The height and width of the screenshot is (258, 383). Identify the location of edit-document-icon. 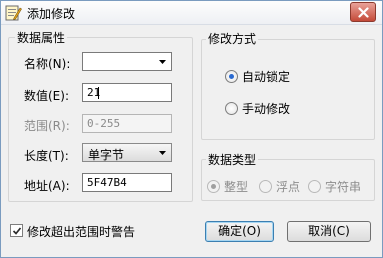
(13, 12).